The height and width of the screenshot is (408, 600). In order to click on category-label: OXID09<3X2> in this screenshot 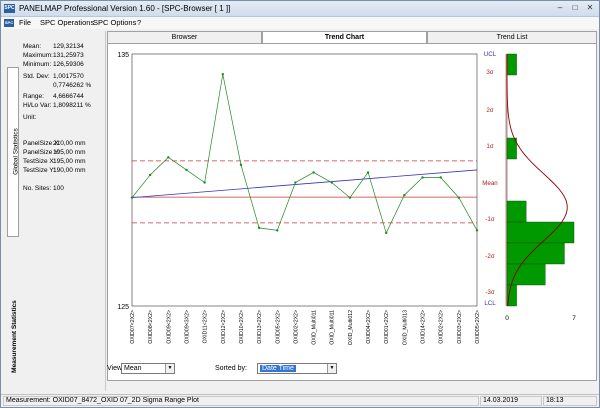, I will do `click(187, 327)`.